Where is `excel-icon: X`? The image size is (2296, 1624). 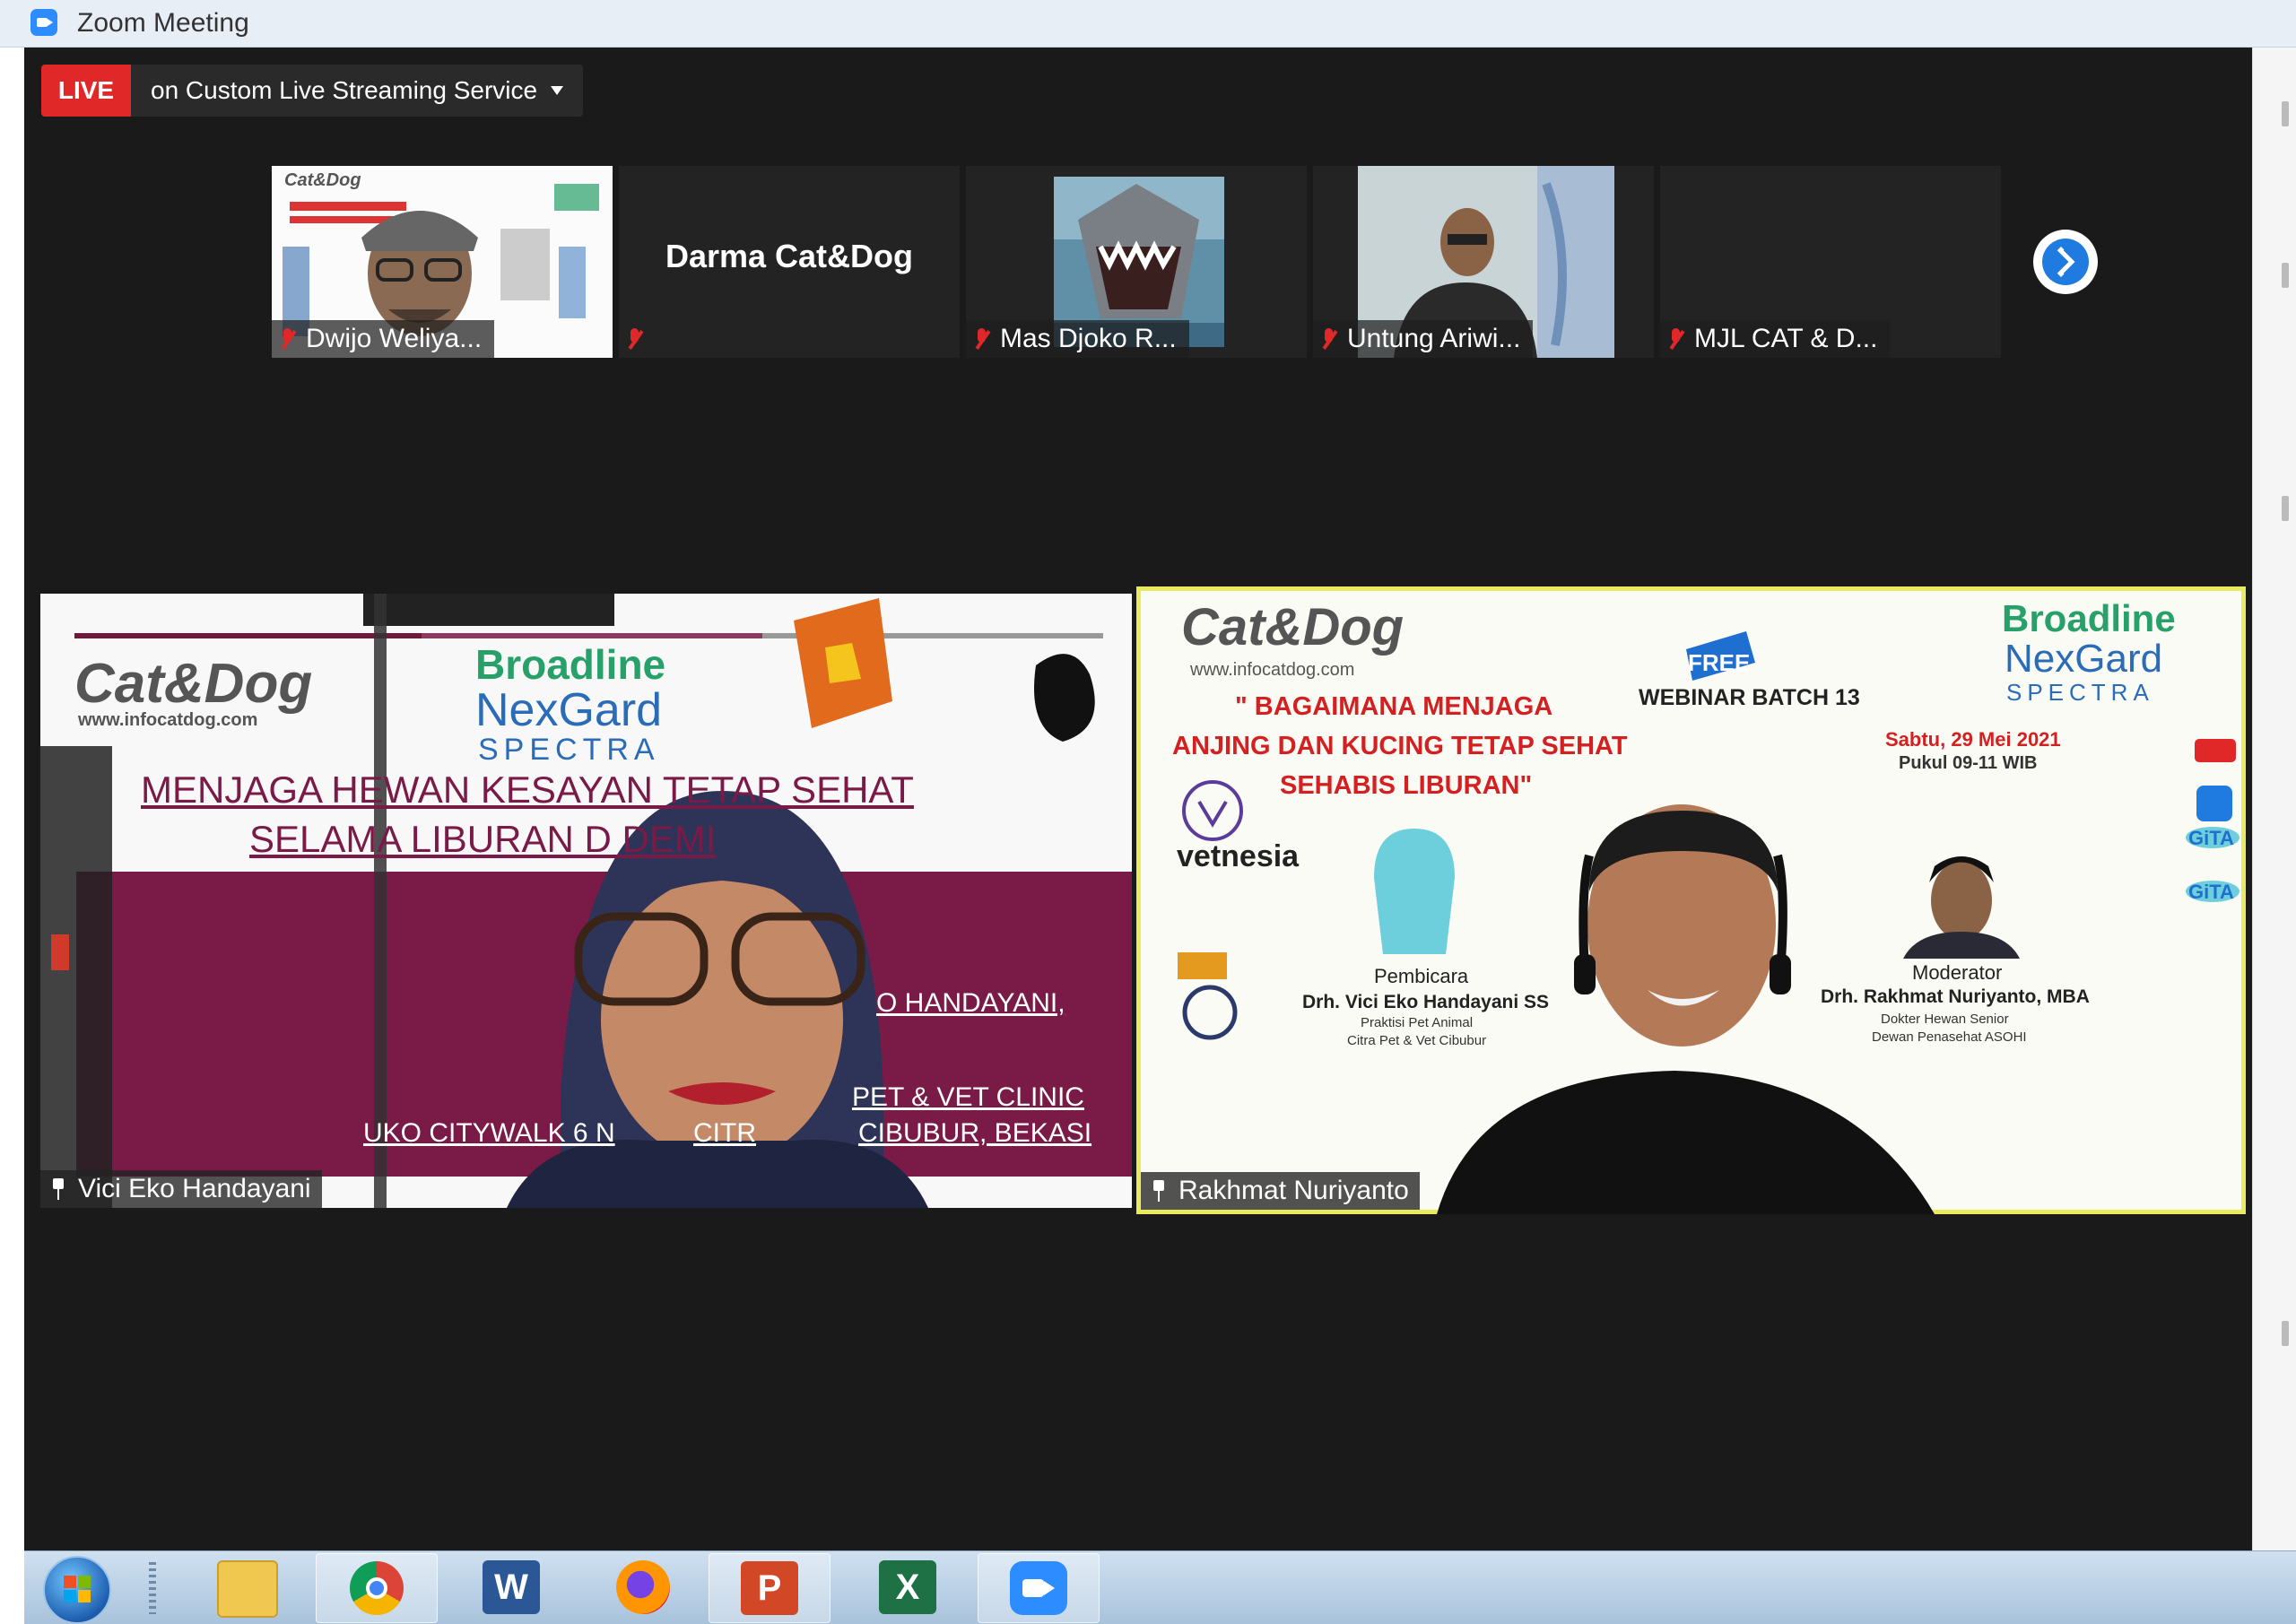
excel-icon: X is located at coordinates (907, 1587).